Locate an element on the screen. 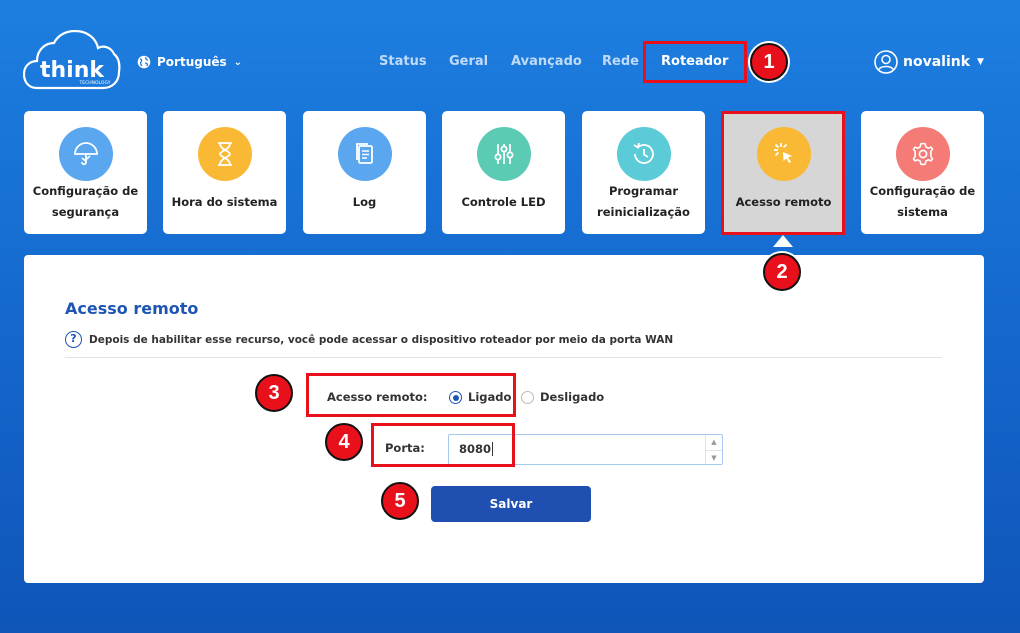 This screenshot has height=633, width=1020. tile-configuracao-sistema: Configuração de sistema is located at coordinates (922, 172).